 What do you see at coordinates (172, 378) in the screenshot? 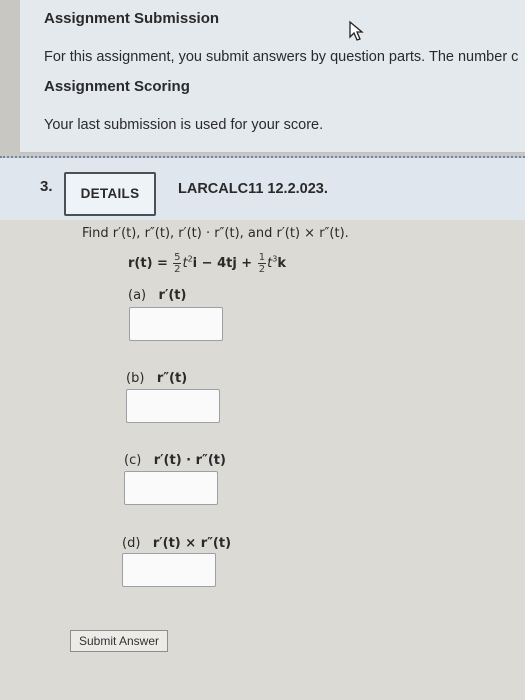
I see `part-expression: r″(t)` at bounding box center [172, 378].